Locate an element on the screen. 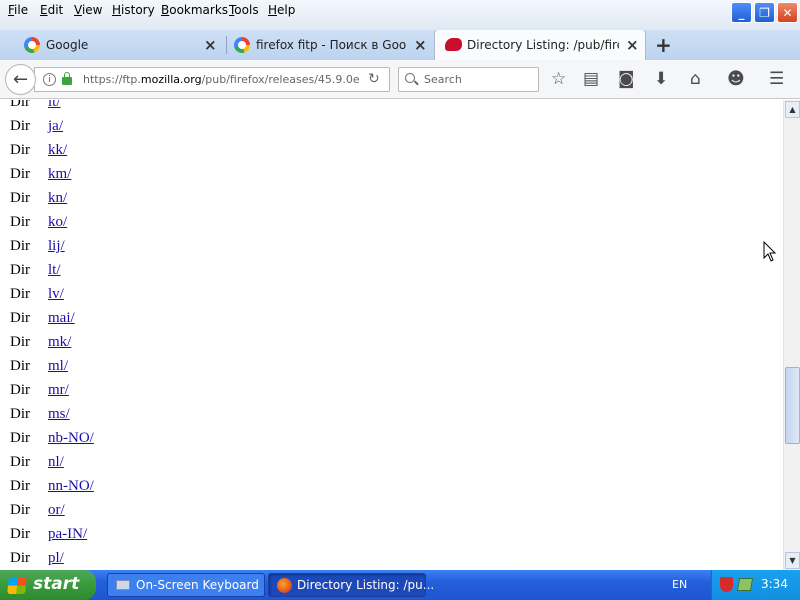 Image resolution: width=800 pixels, height=600 pixels. tab-title: Google is located at coordinates (67, 45).